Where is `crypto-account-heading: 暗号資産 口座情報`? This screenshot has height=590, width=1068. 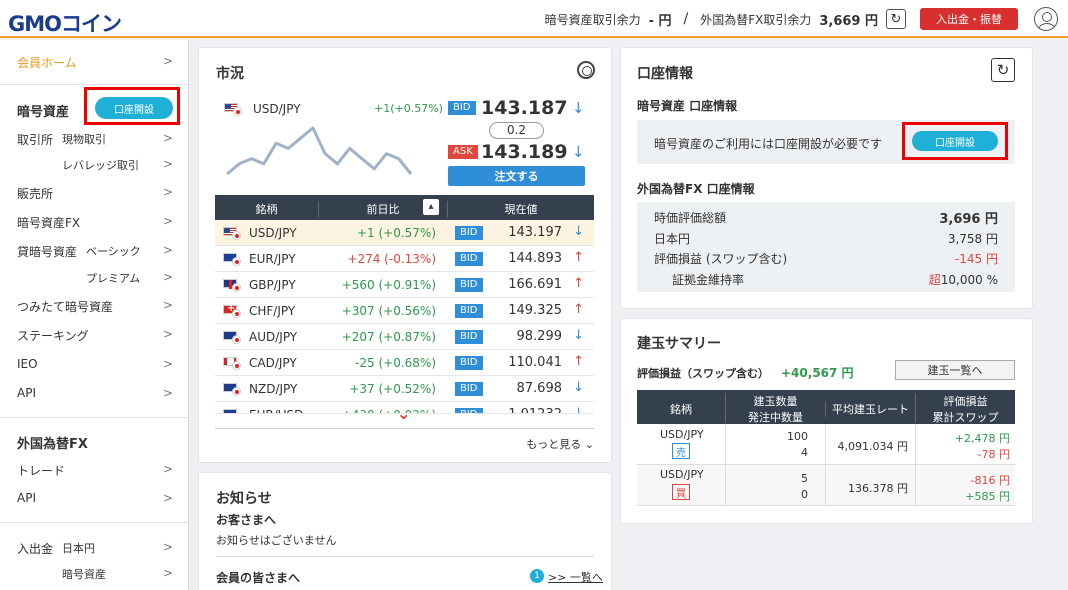
crypto-account-heading: 暗号資産 口座情報 is located at coordinates (687, 106).